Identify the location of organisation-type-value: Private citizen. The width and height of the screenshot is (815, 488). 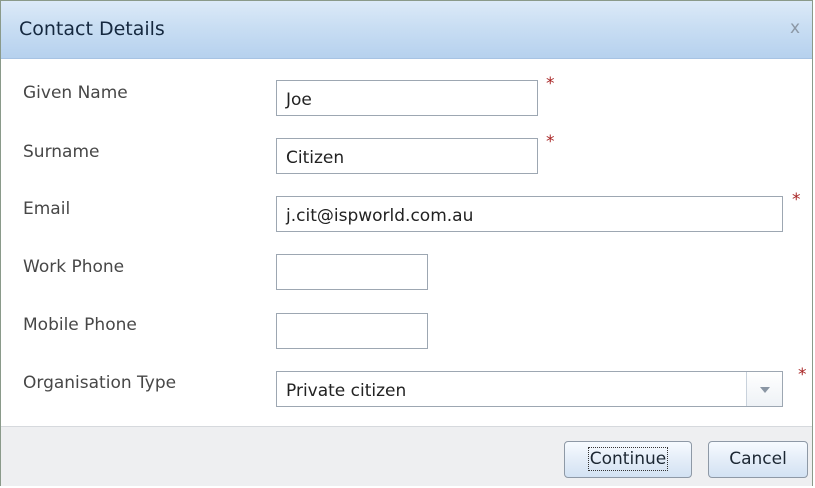
(346, 391).